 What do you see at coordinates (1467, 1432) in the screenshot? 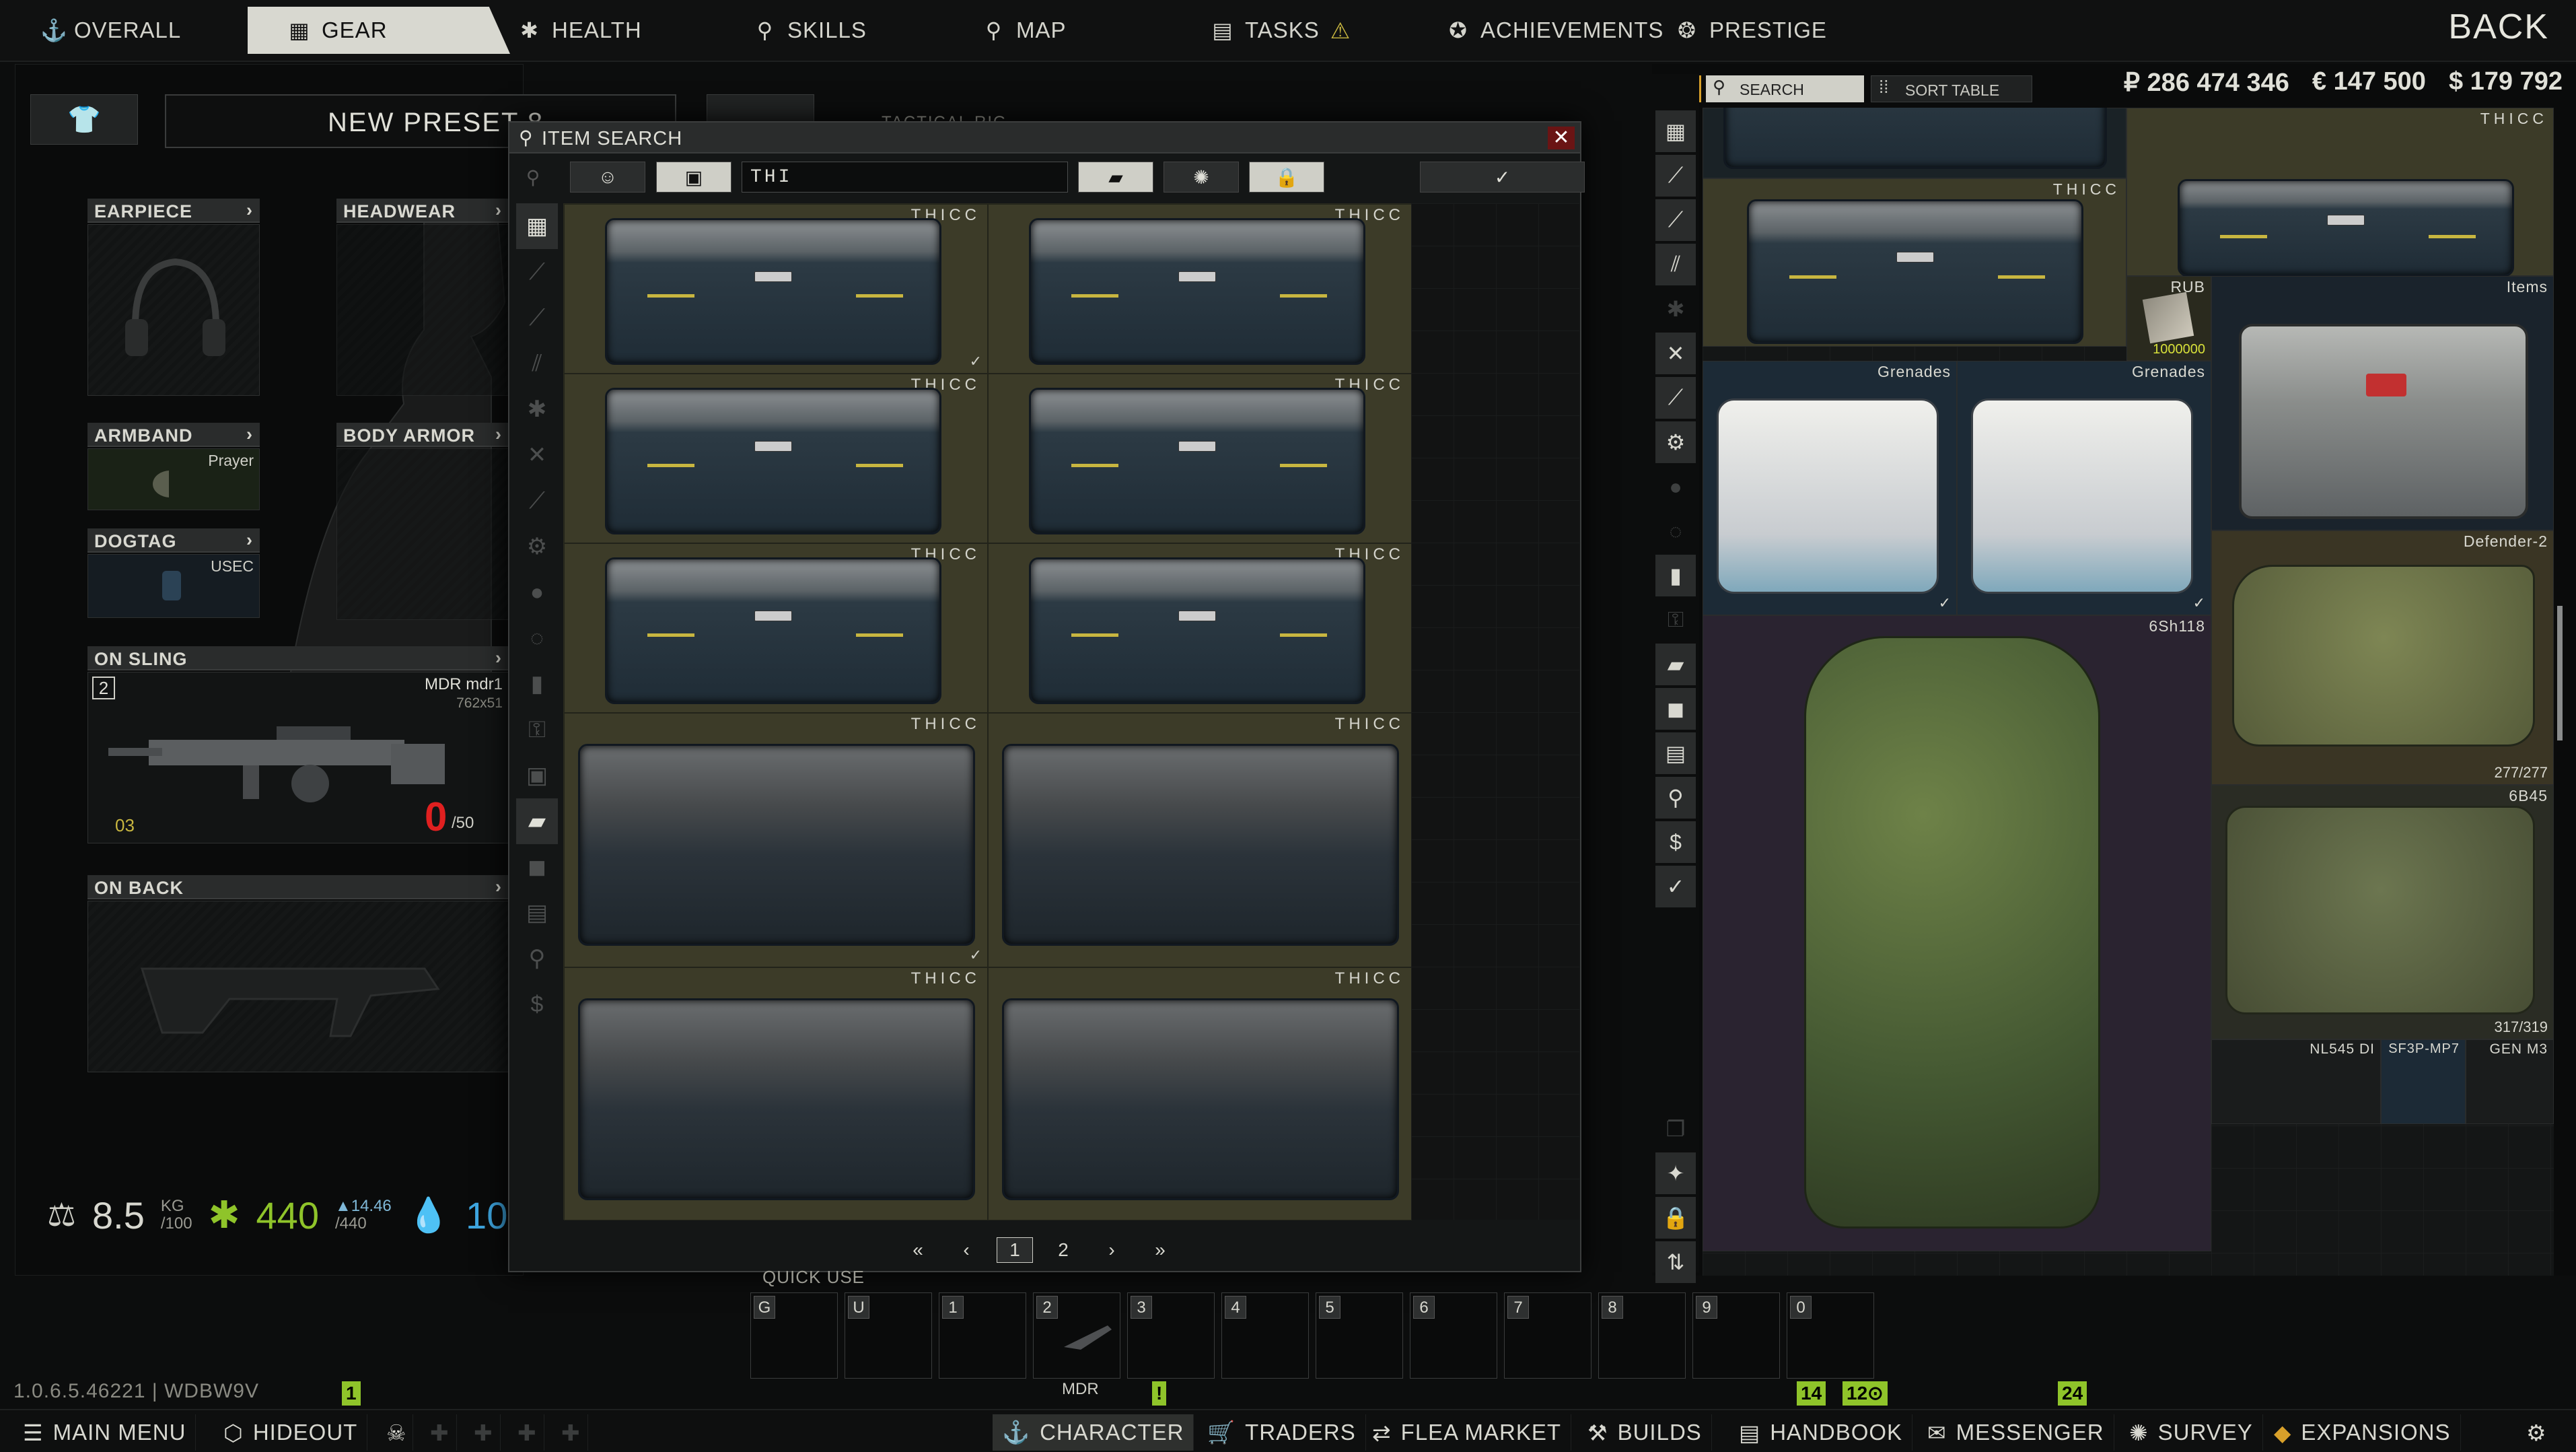
I see `flea-market-button: ⇄ FLEA MARKET` at bounding box center [1467, 1432].